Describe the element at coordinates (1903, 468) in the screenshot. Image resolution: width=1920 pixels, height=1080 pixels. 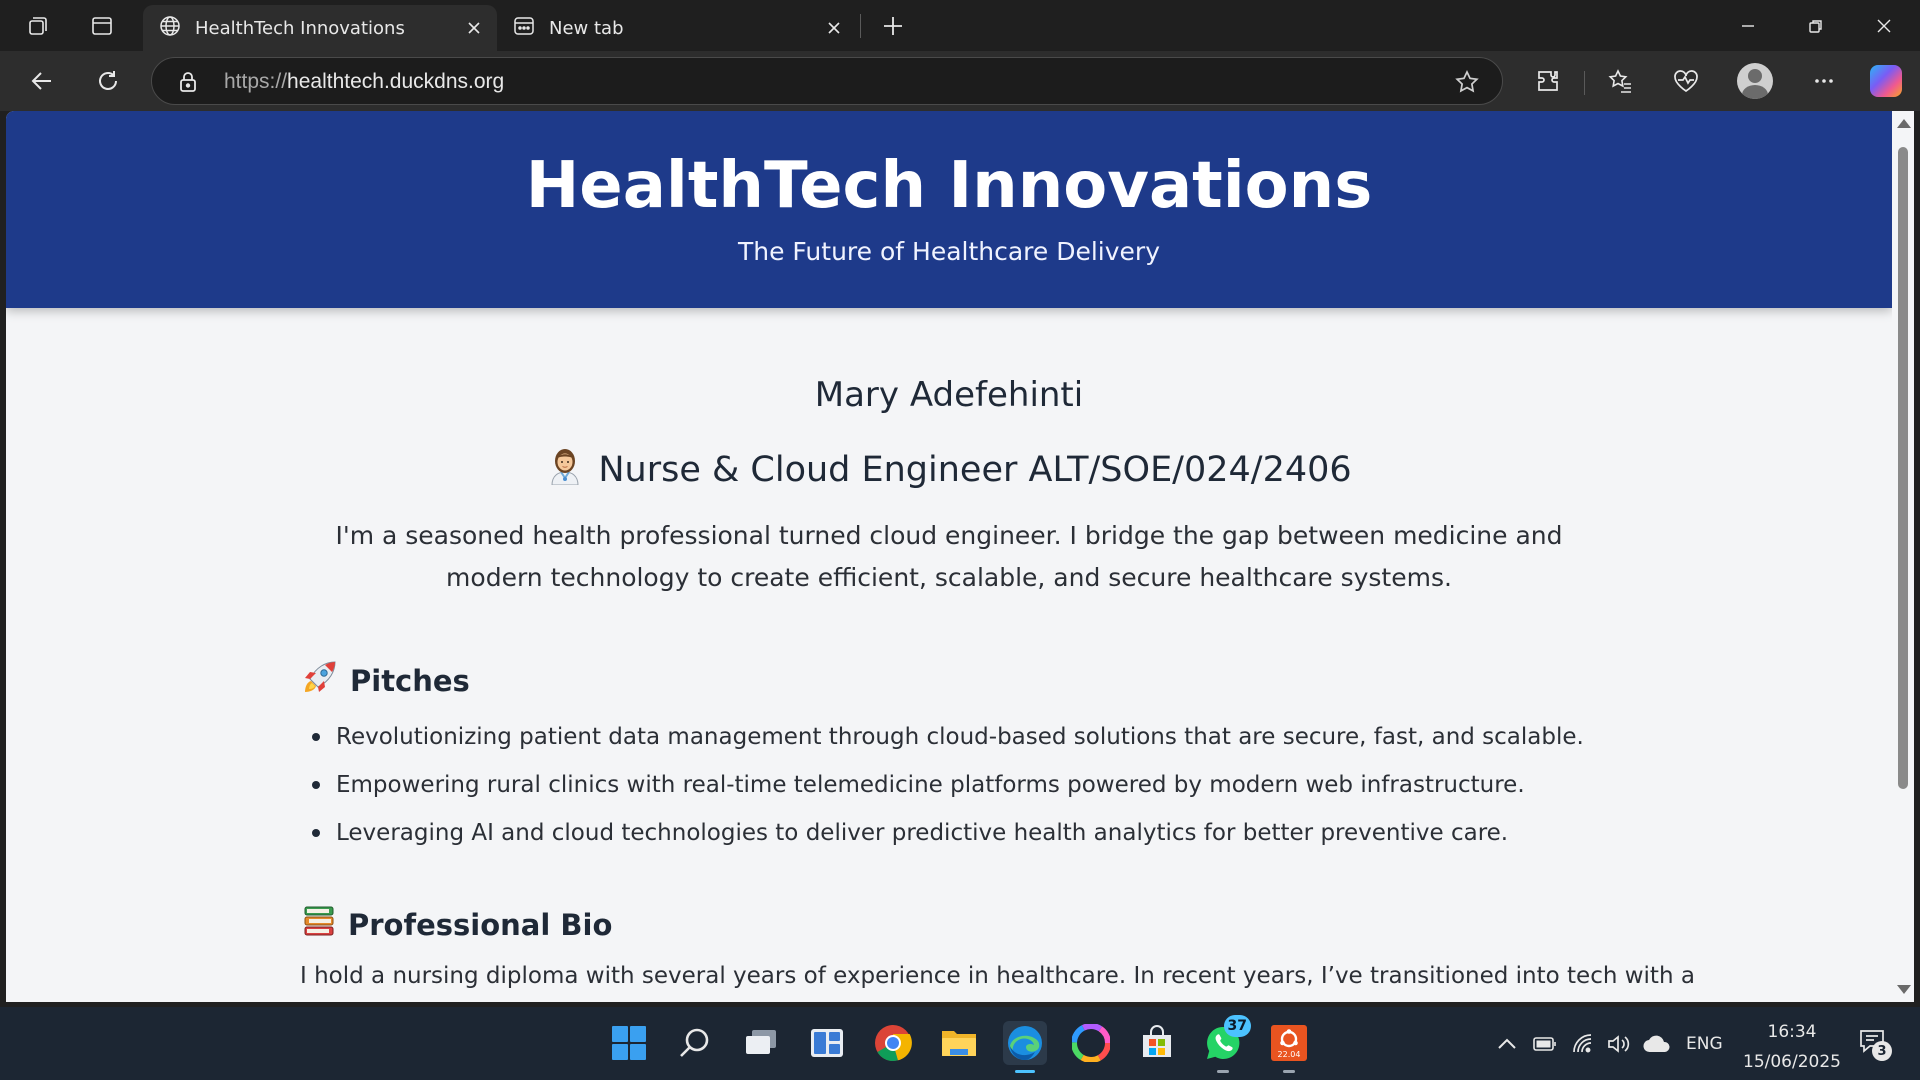
I see `scrollbar-thumb` at that location.